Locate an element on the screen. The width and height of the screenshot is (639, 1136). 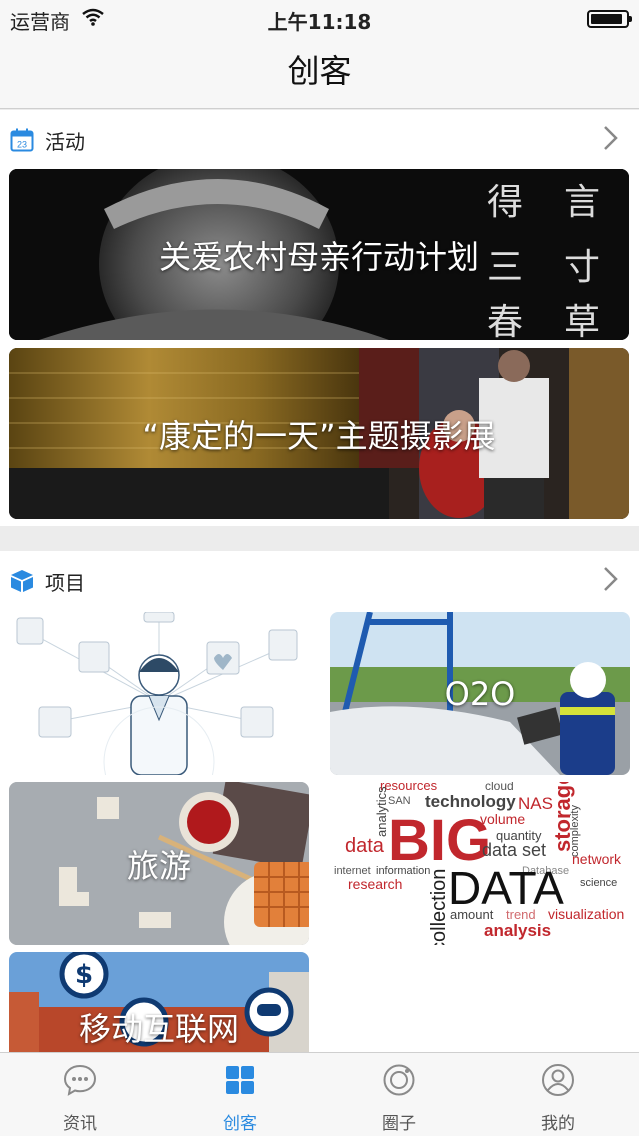
battery-level is located at coordinates (606, 19).